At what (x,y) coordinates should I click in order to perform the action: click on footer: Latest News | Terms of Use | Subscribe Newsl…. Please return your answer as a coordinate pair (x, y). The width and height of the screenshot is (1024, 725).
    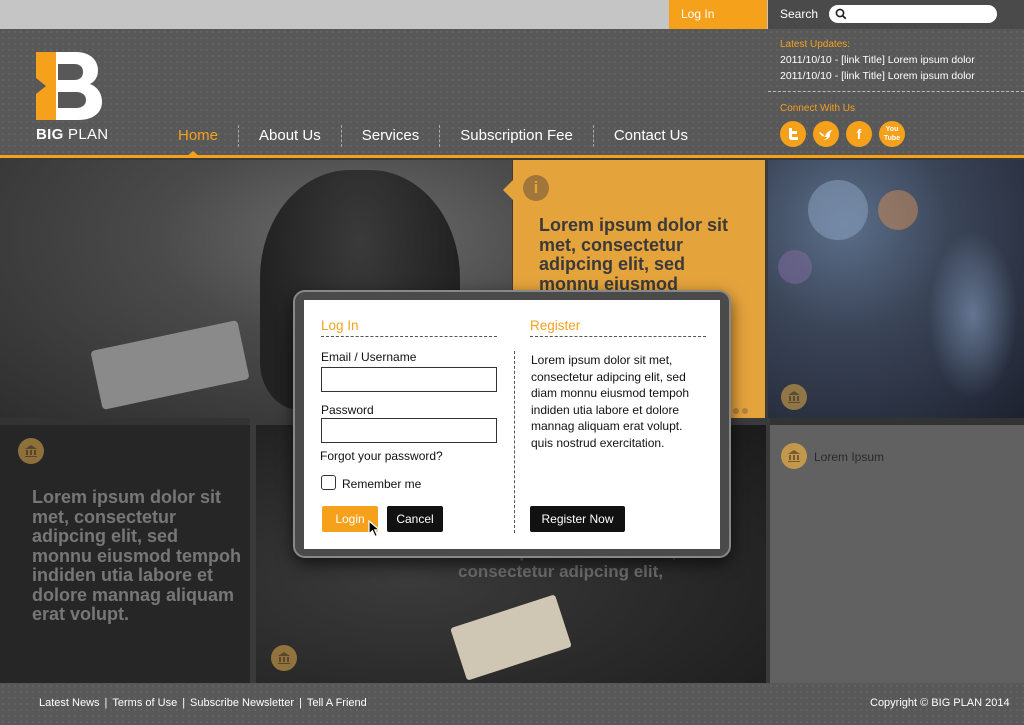
    Looking at the image, I should click on (512, 704).